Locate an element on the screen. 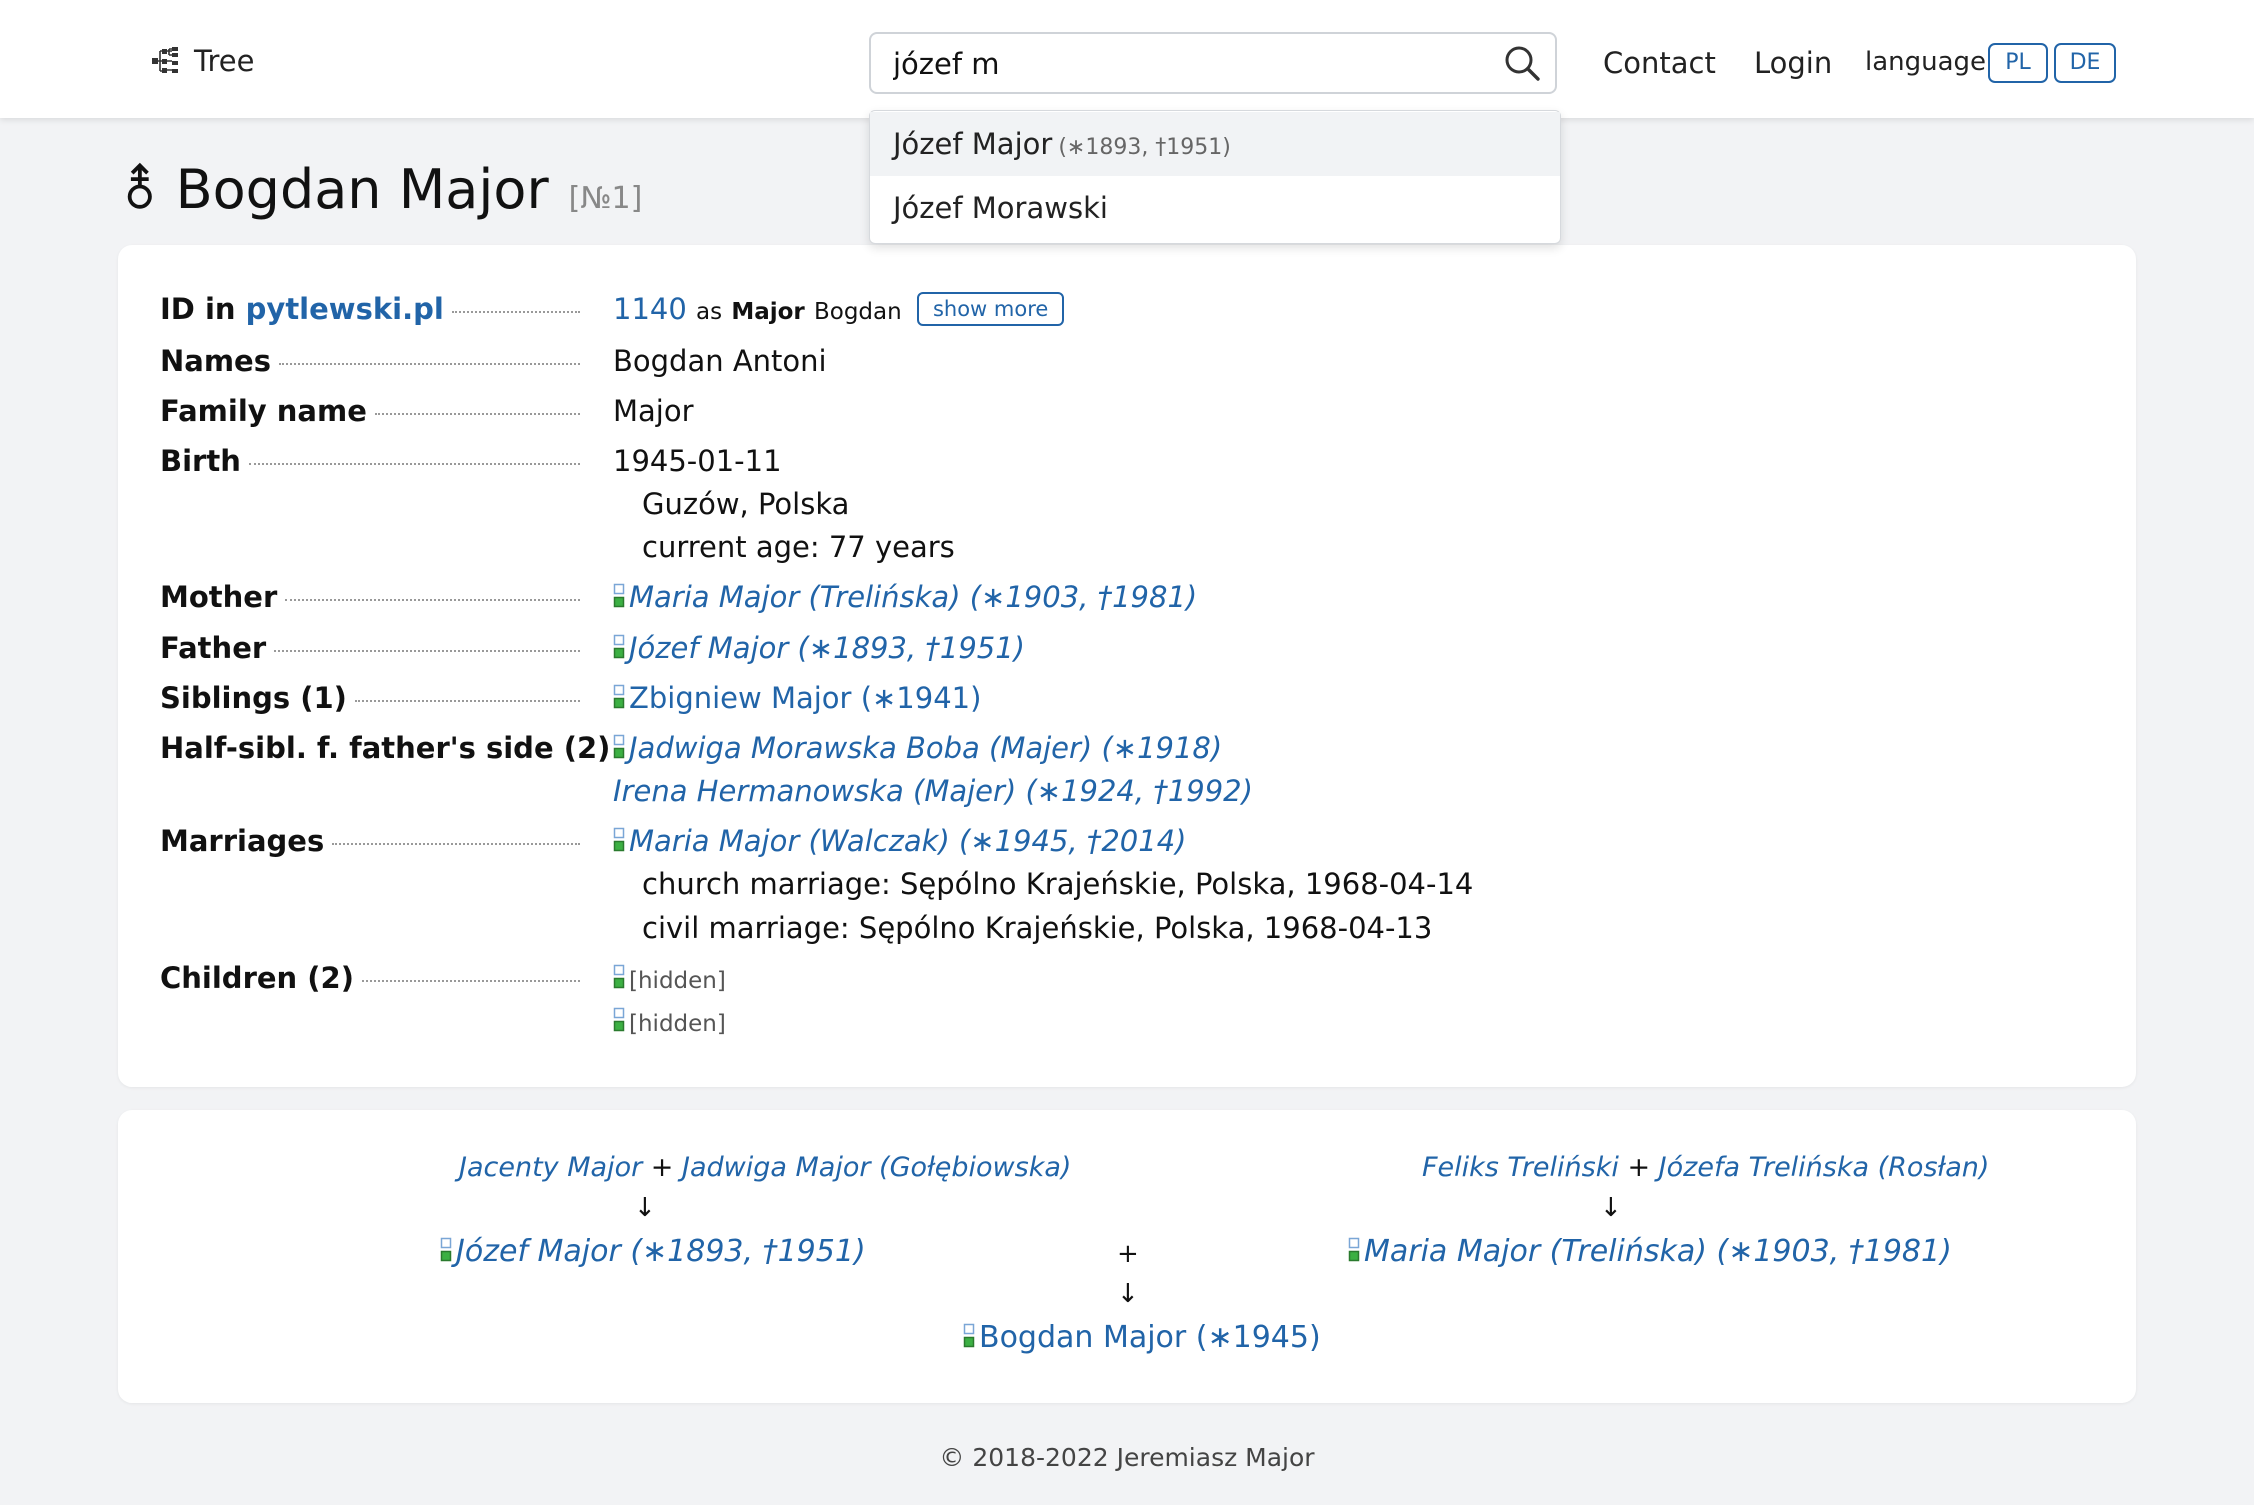 This screenshot has height=1505, width=2254. search-box is located at coordinates (1213, 63).